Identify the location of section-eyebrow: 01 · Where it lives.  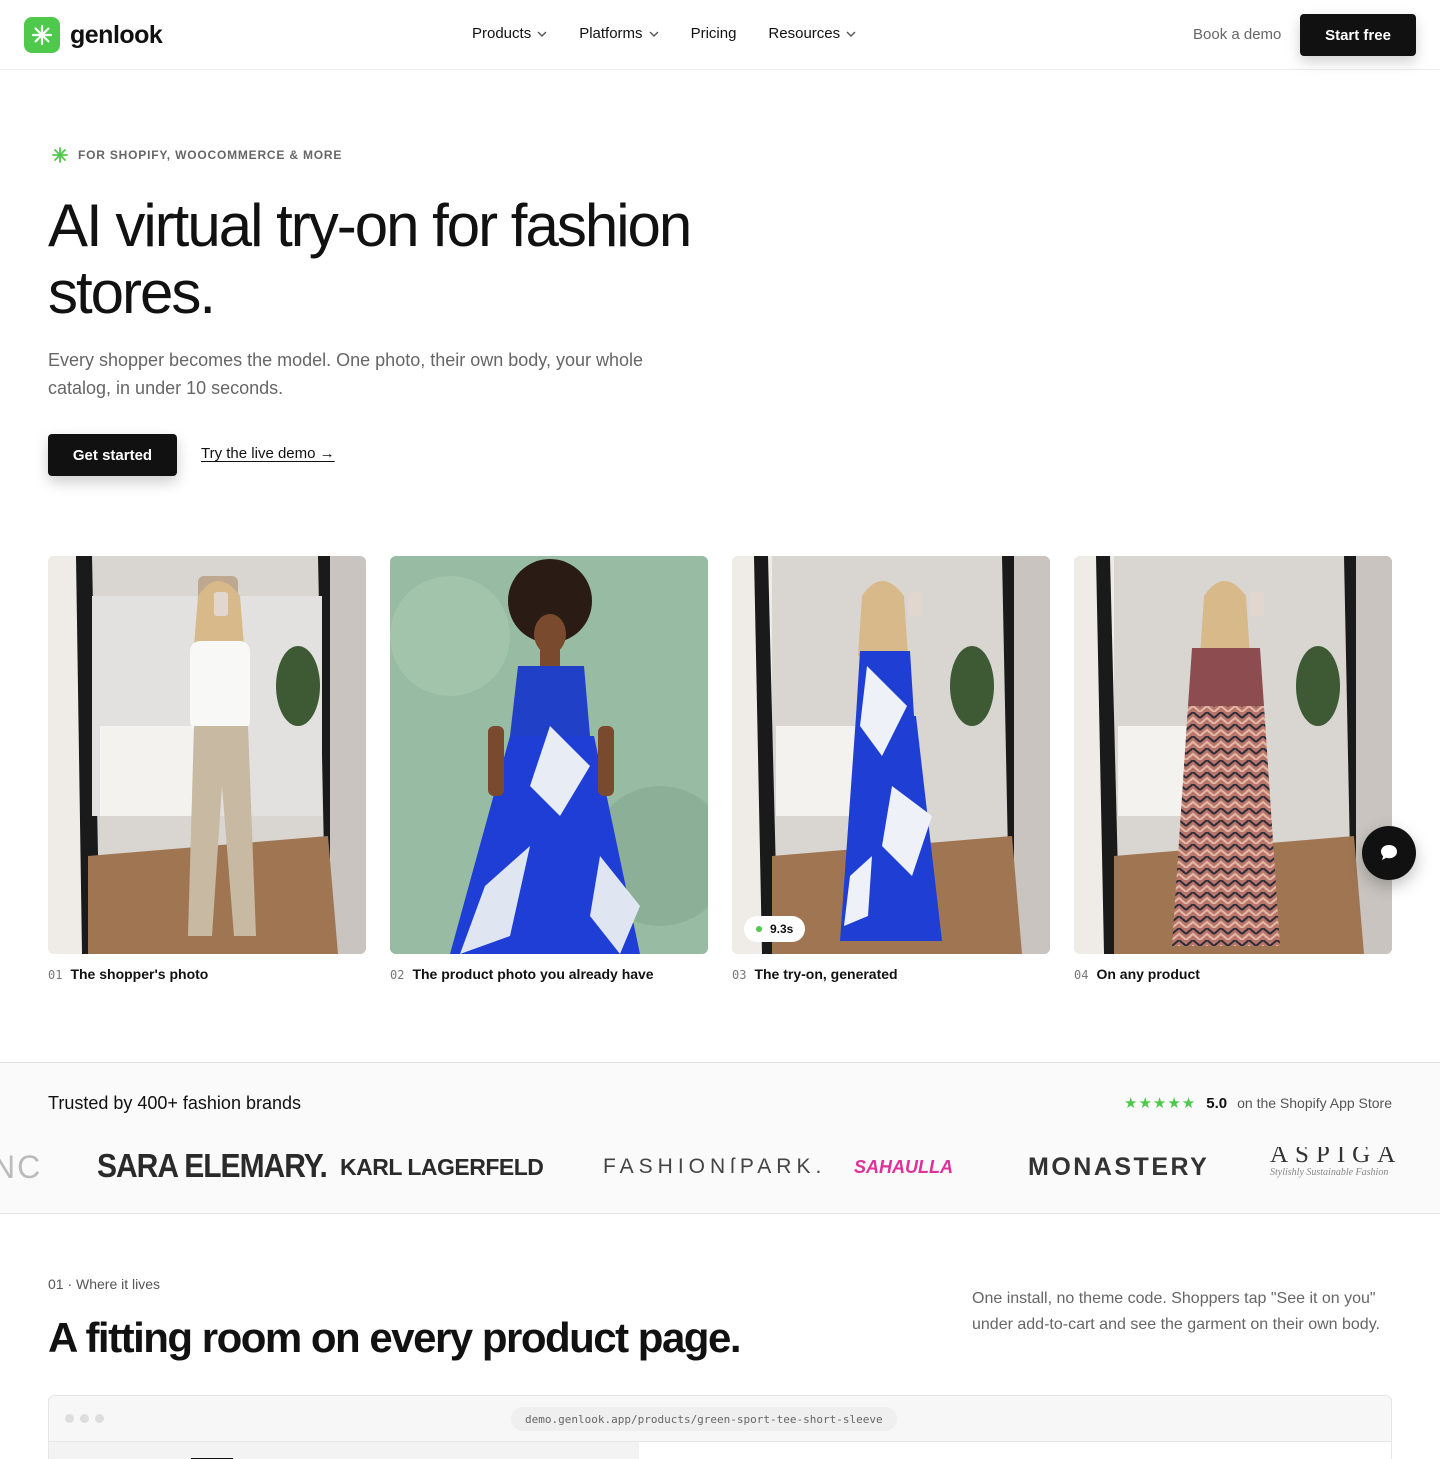
(104, 1284).